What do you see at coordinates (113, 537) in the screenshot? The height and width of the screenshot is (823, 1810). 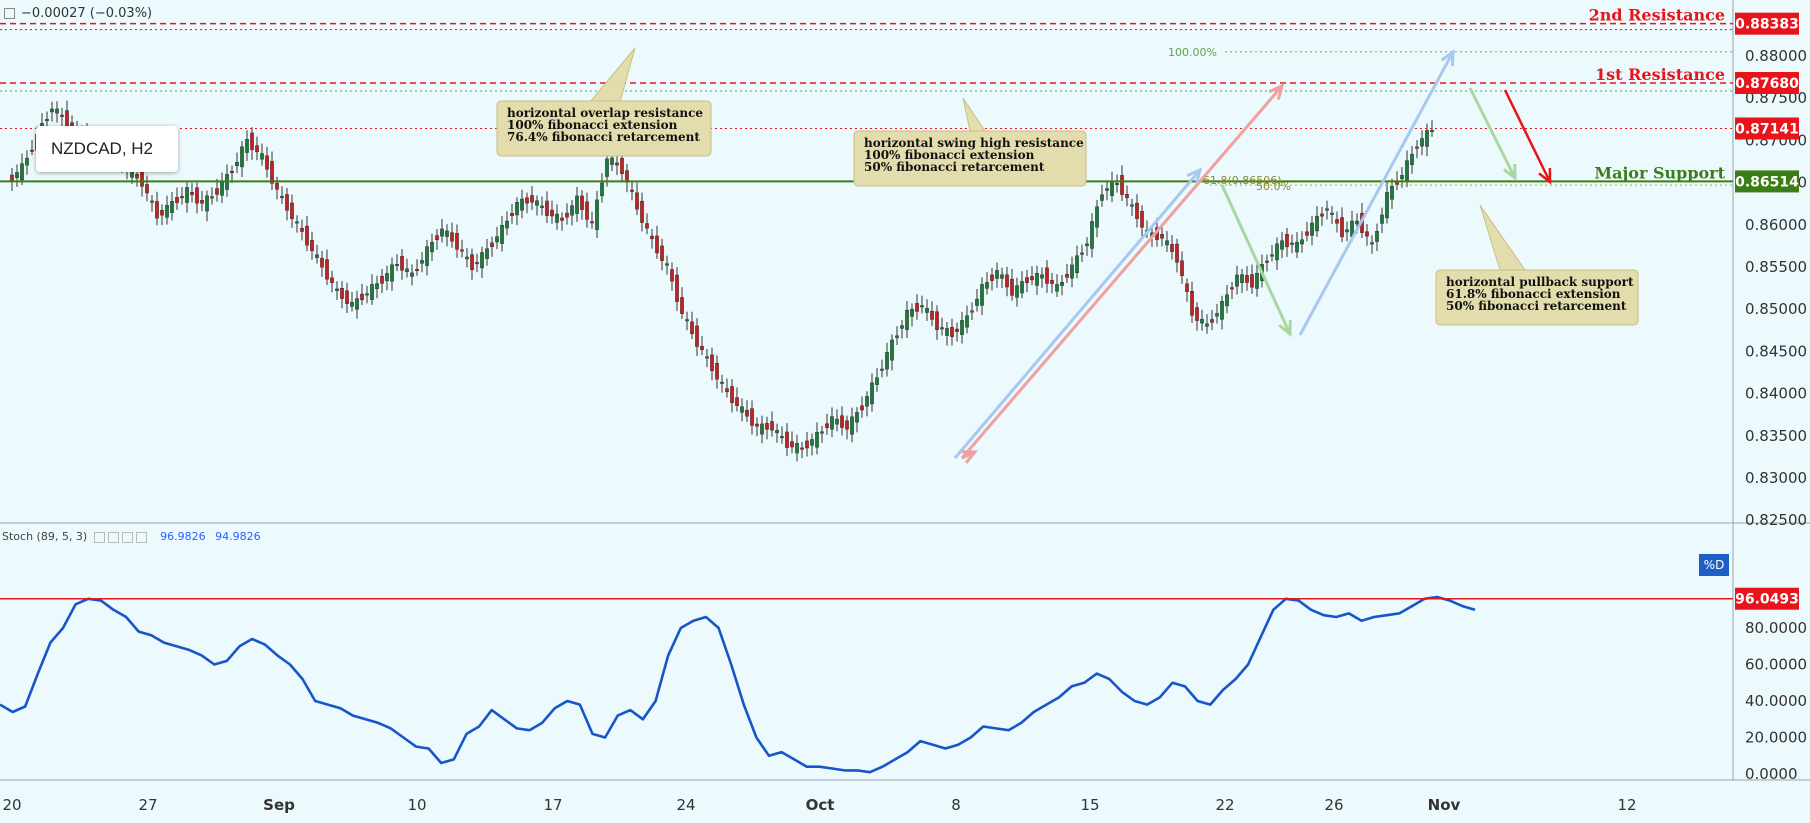 I see `settings-icon` at bounding box center [113, 537].